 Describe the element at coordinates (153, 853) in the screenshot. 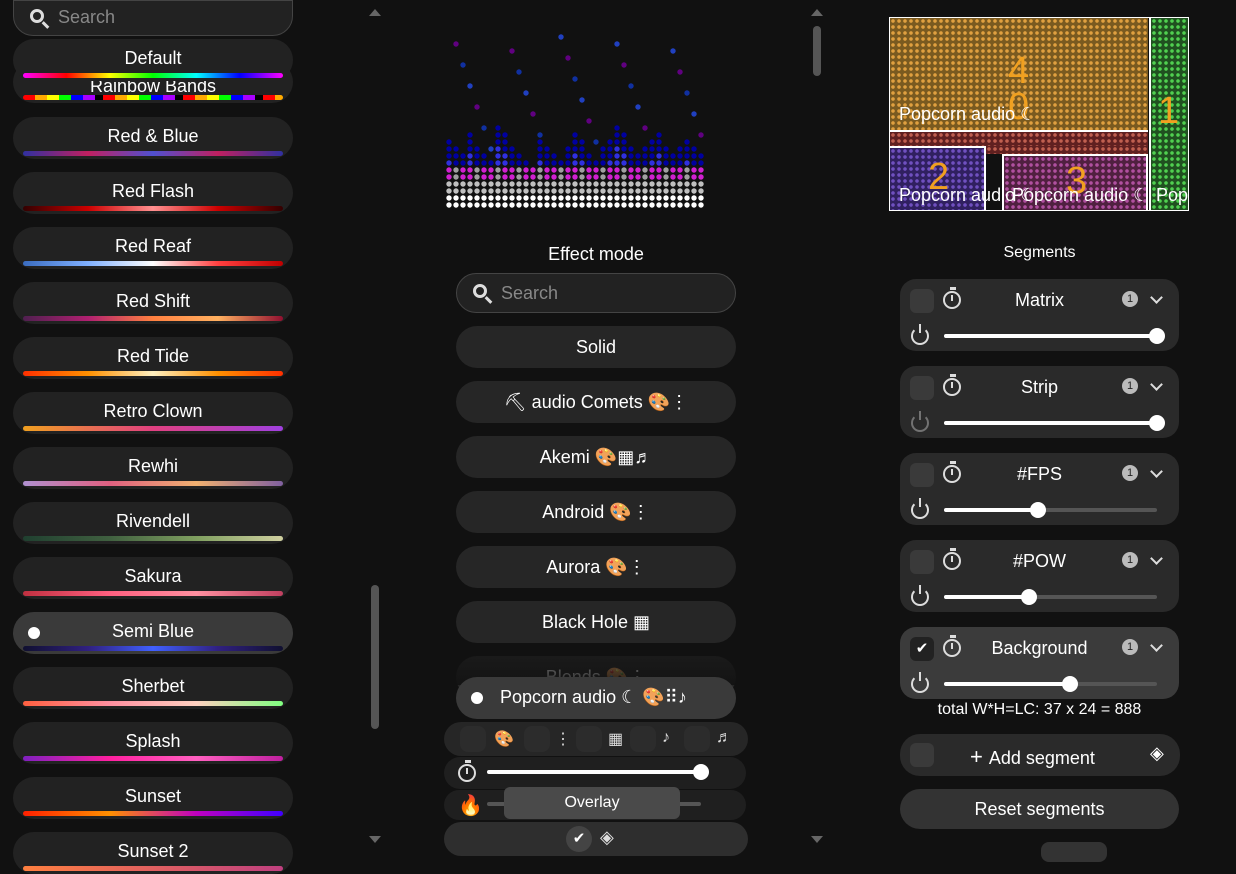

I see `palette-item: Sunset 2` at that location.